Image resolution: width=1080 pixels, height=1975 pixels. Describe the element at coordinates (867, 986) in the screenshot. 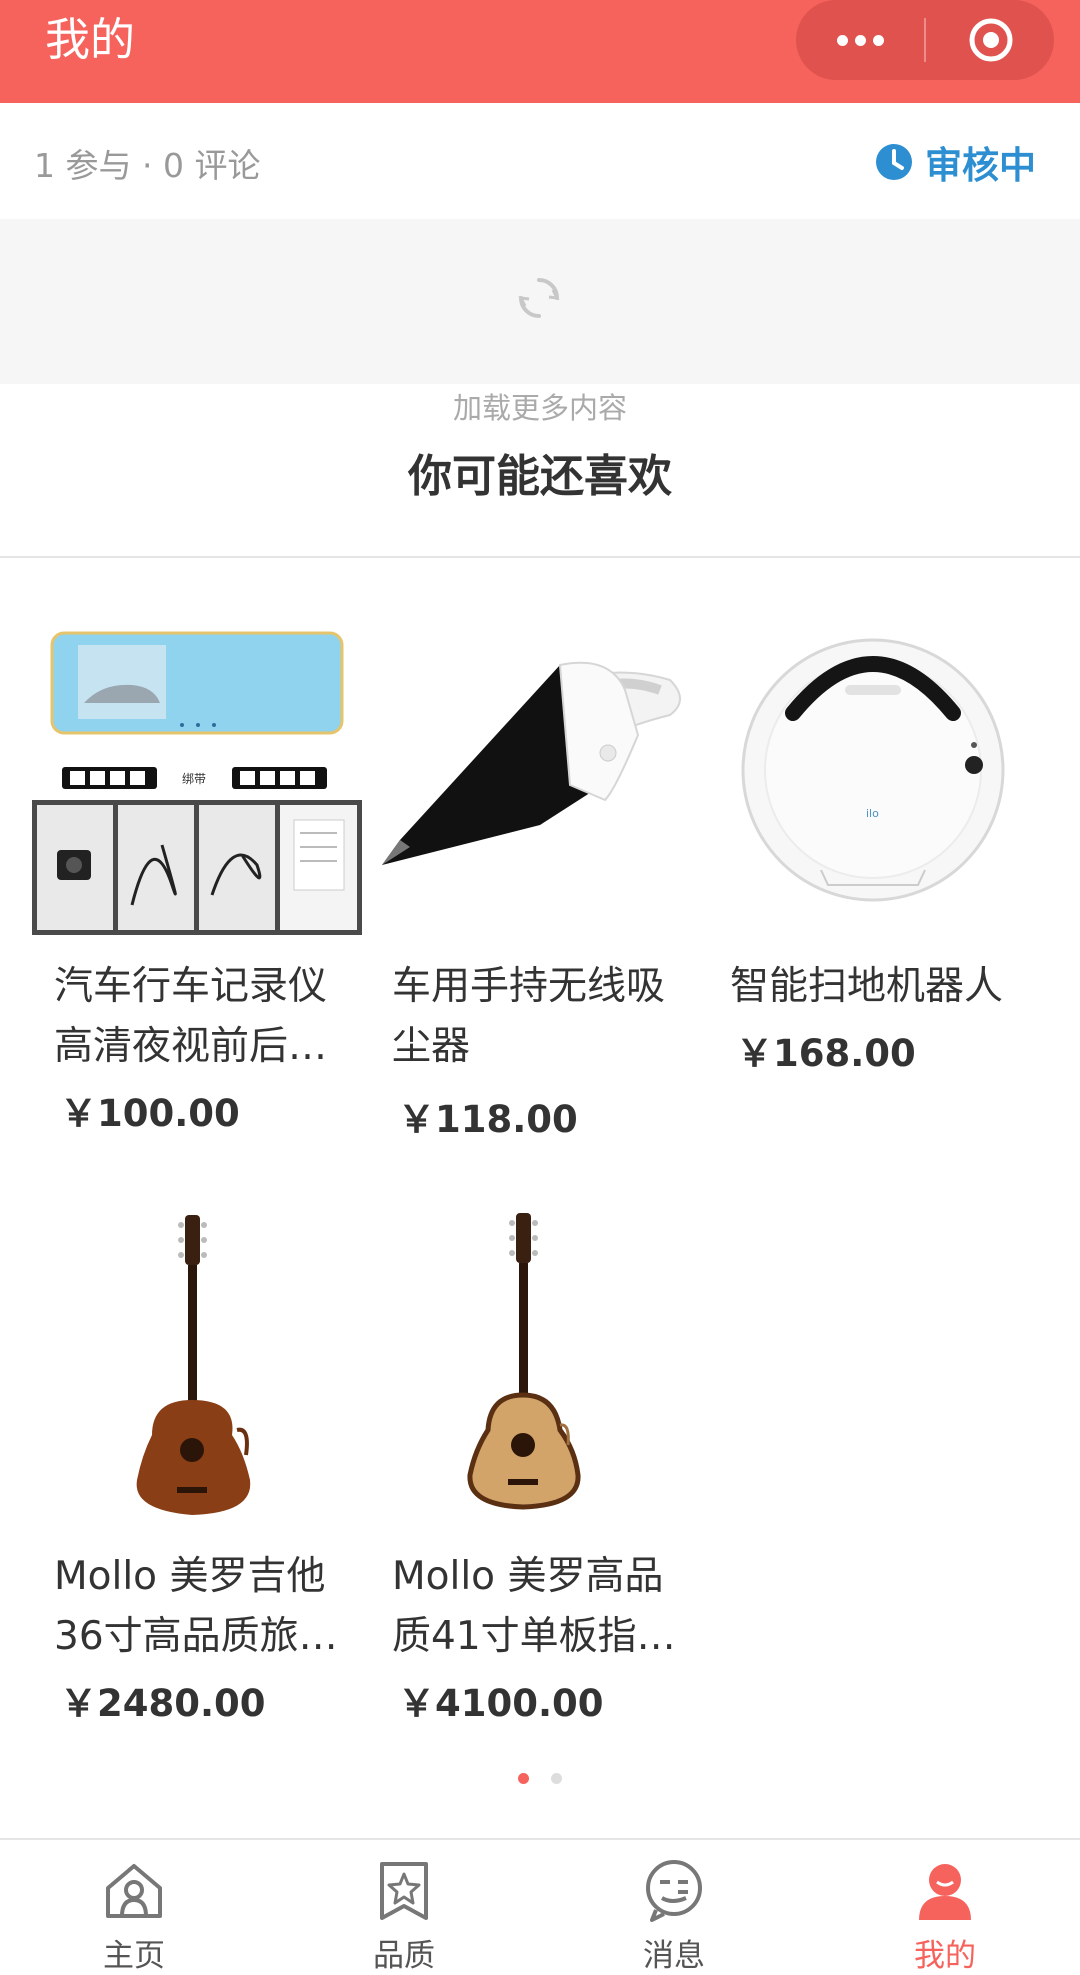

I see `product-title: 智能扫地机器人` at that location.